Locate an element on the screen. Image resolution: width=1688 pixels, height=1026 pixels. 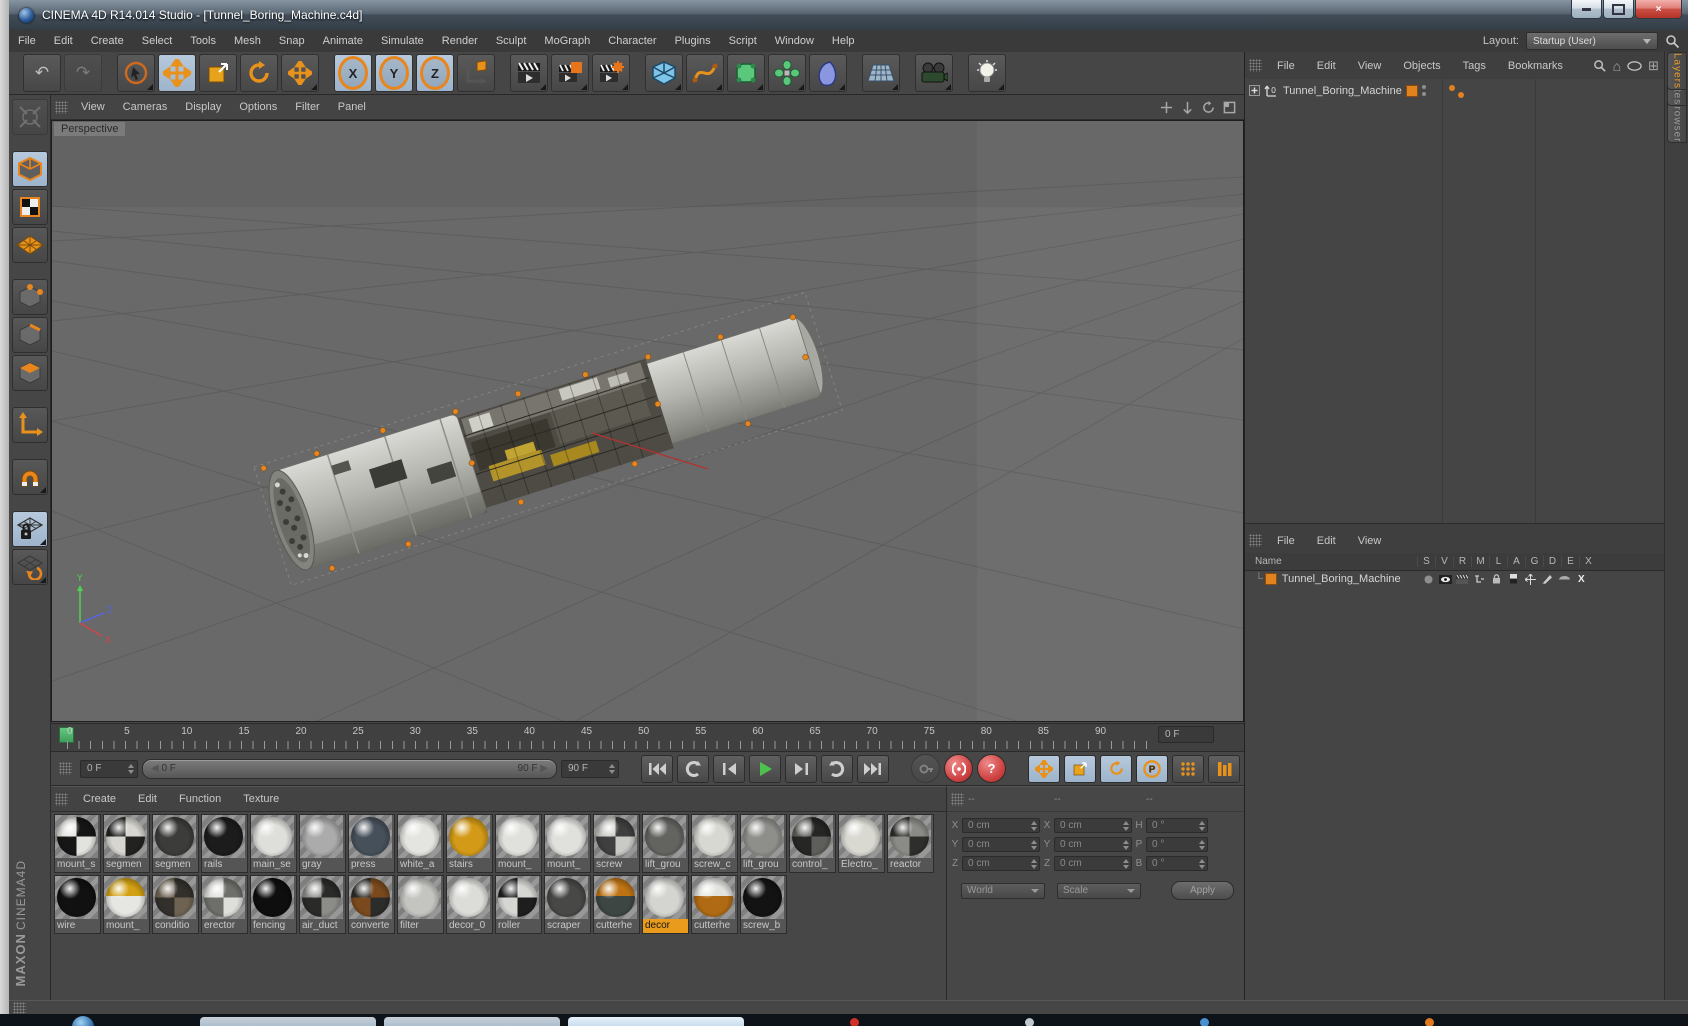
axis-lock-button: Y is located at coordinates (394, 73).